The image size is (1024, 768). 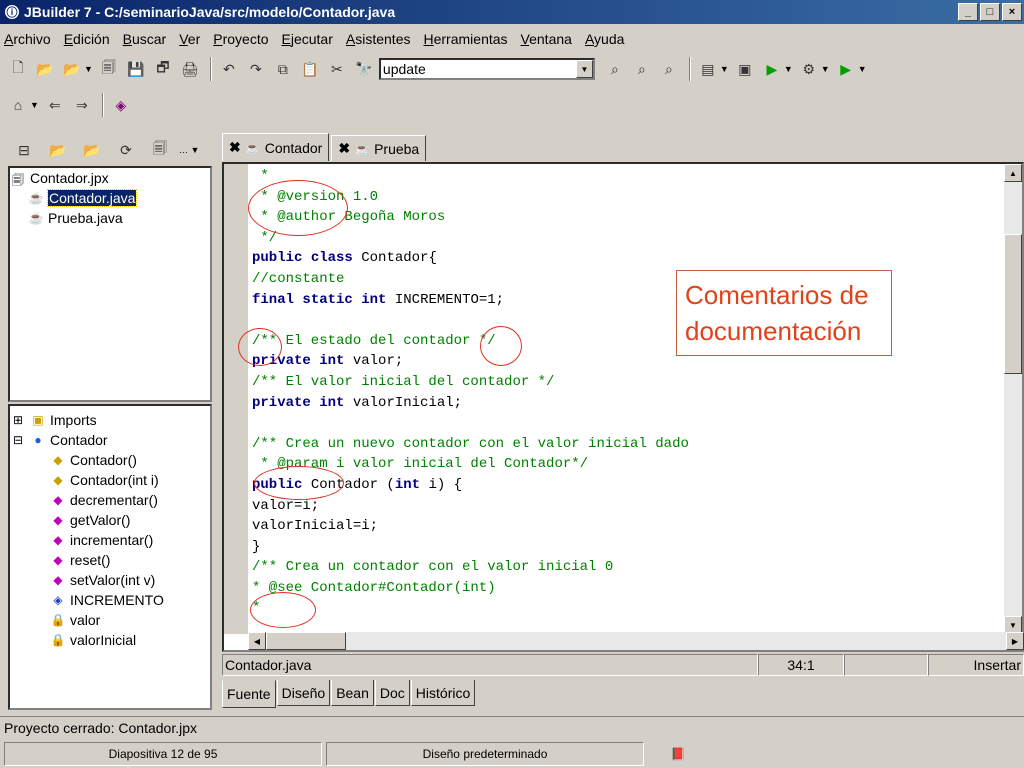 What do you see at coordinates (846, 69) in the screenshot?
I see `optimize-icon: ▶` at bounding box center [846, 69].